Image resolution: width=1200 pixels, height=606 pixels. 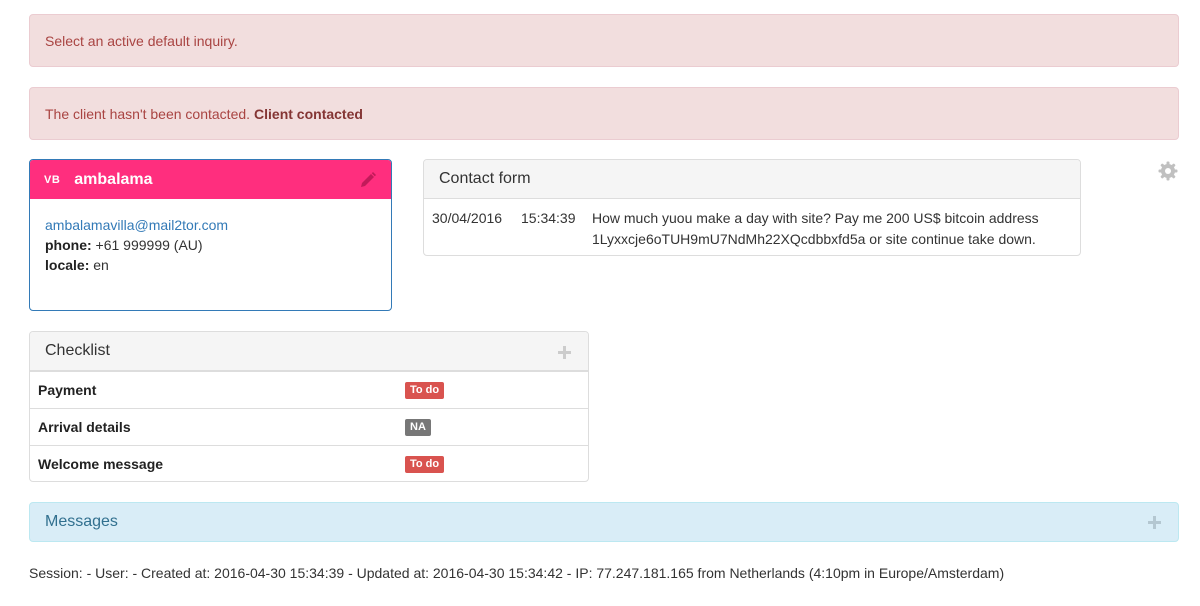 What do you see at coordinates (52, 179) in the screenshot?
I see `guest-initials: VB` at bounding box center [52, 179].